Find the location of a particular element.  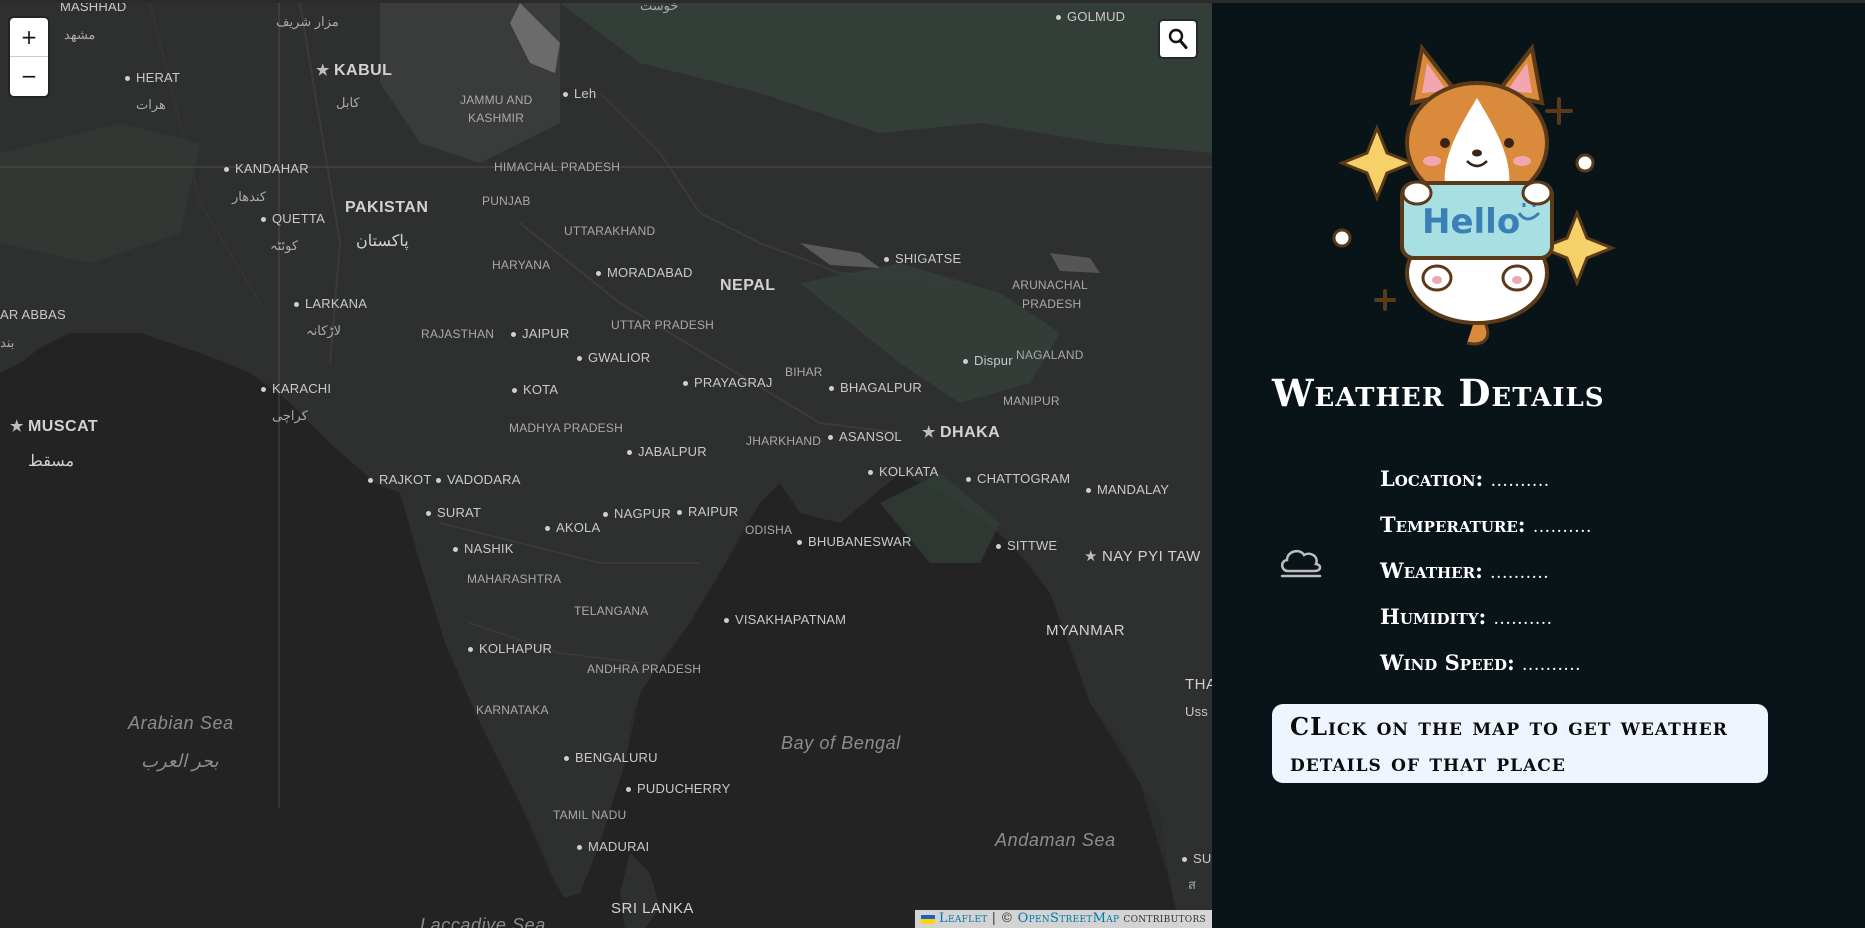

map-label-bandar-abbas: AR ABBAS is located at coordinates (33, 314).